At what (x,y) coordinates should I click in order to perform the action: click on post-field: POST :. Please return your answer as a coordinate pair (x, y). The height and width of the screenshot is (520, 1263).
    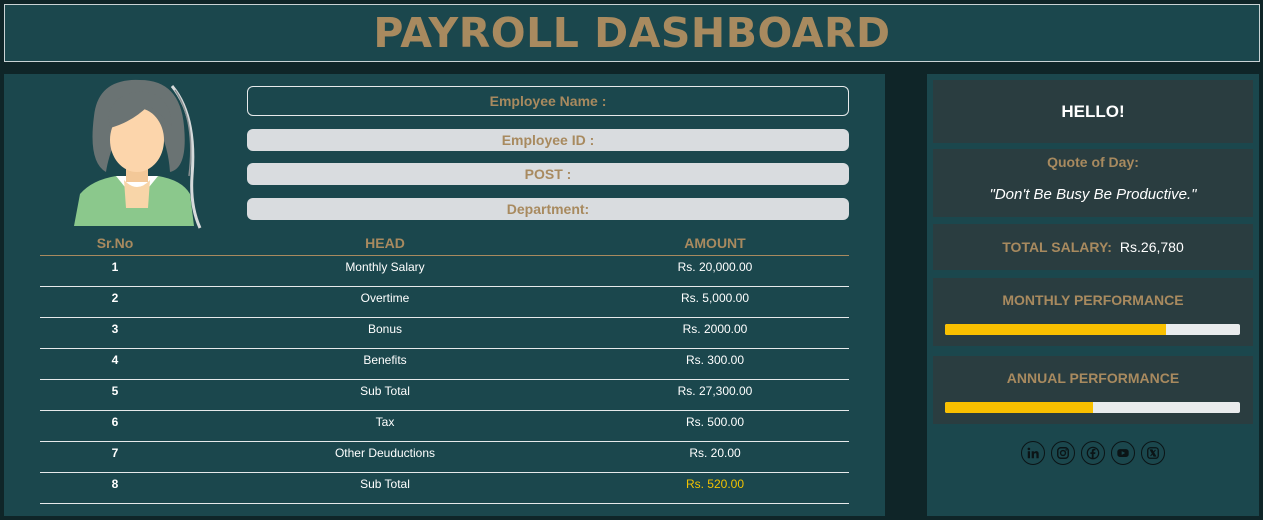
    Looking at the image, I should click on (548, 174).